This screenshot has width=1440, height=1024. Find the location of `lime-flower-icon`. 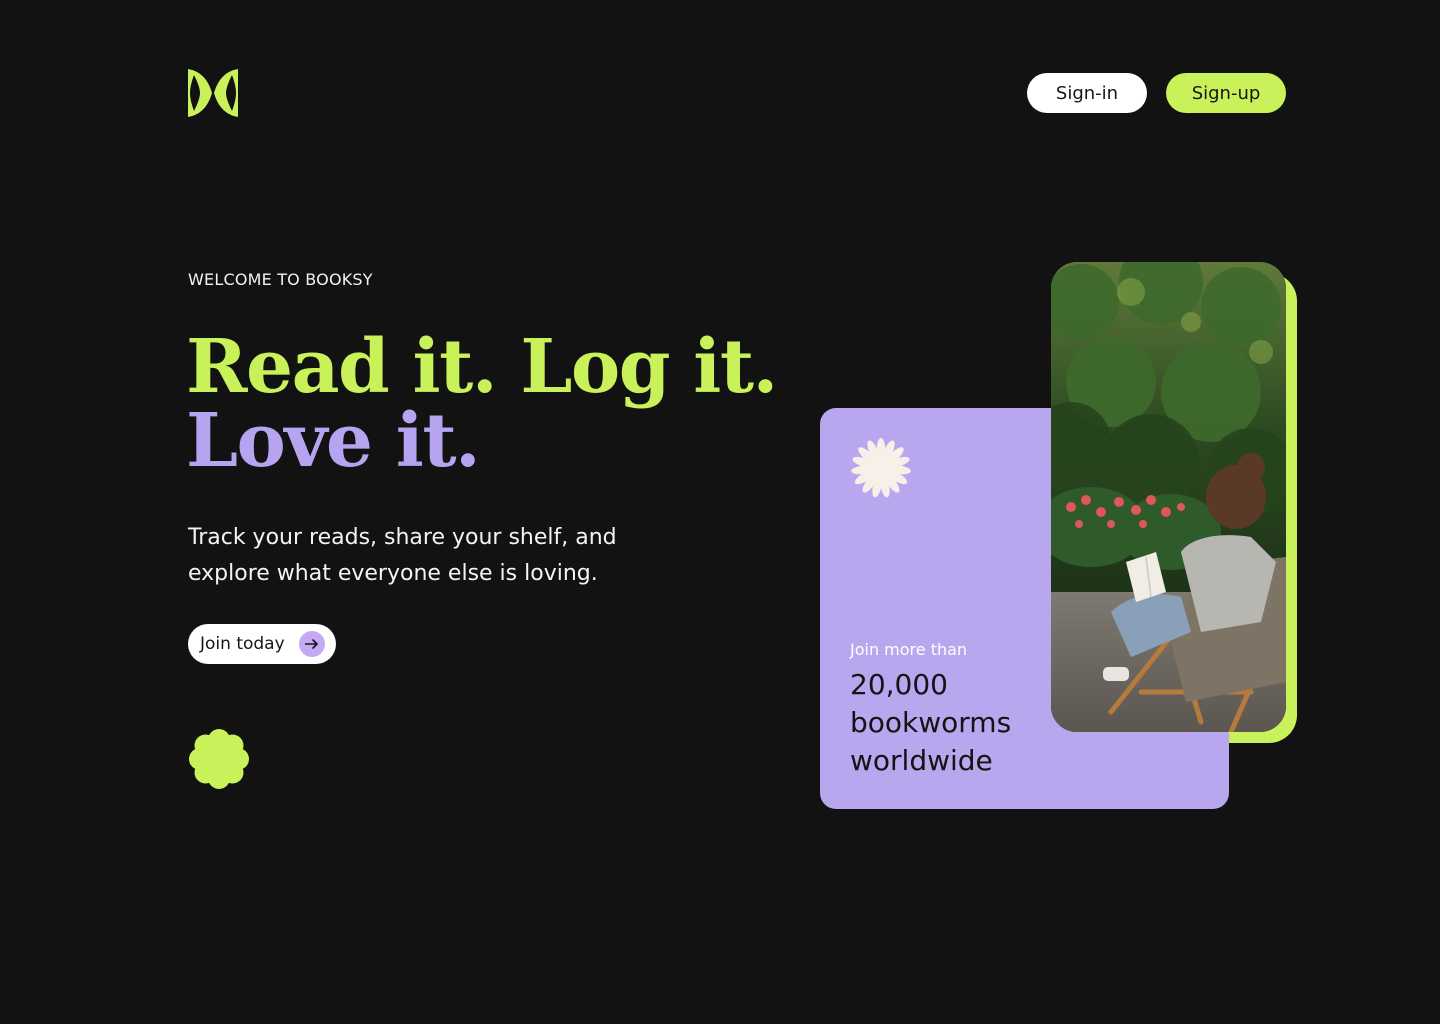

lime-flower-icon is located at coordinates (219, 759).